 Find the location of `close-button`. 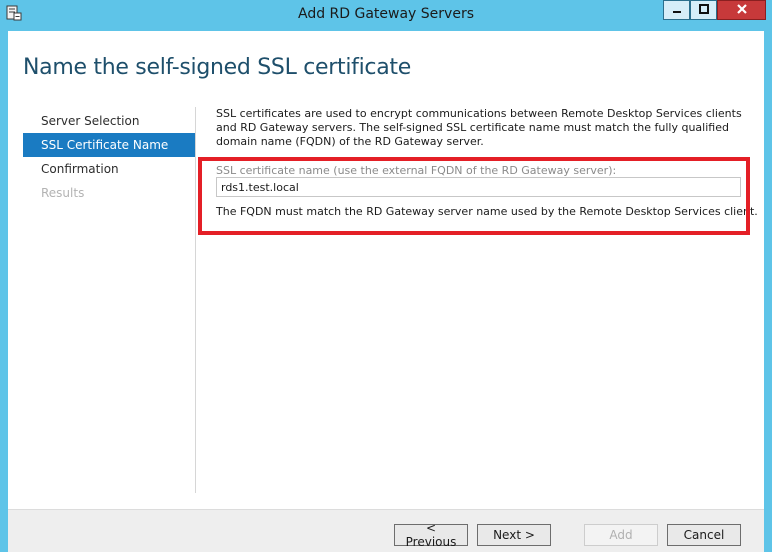

close-button is located at coordinates (741, 10).